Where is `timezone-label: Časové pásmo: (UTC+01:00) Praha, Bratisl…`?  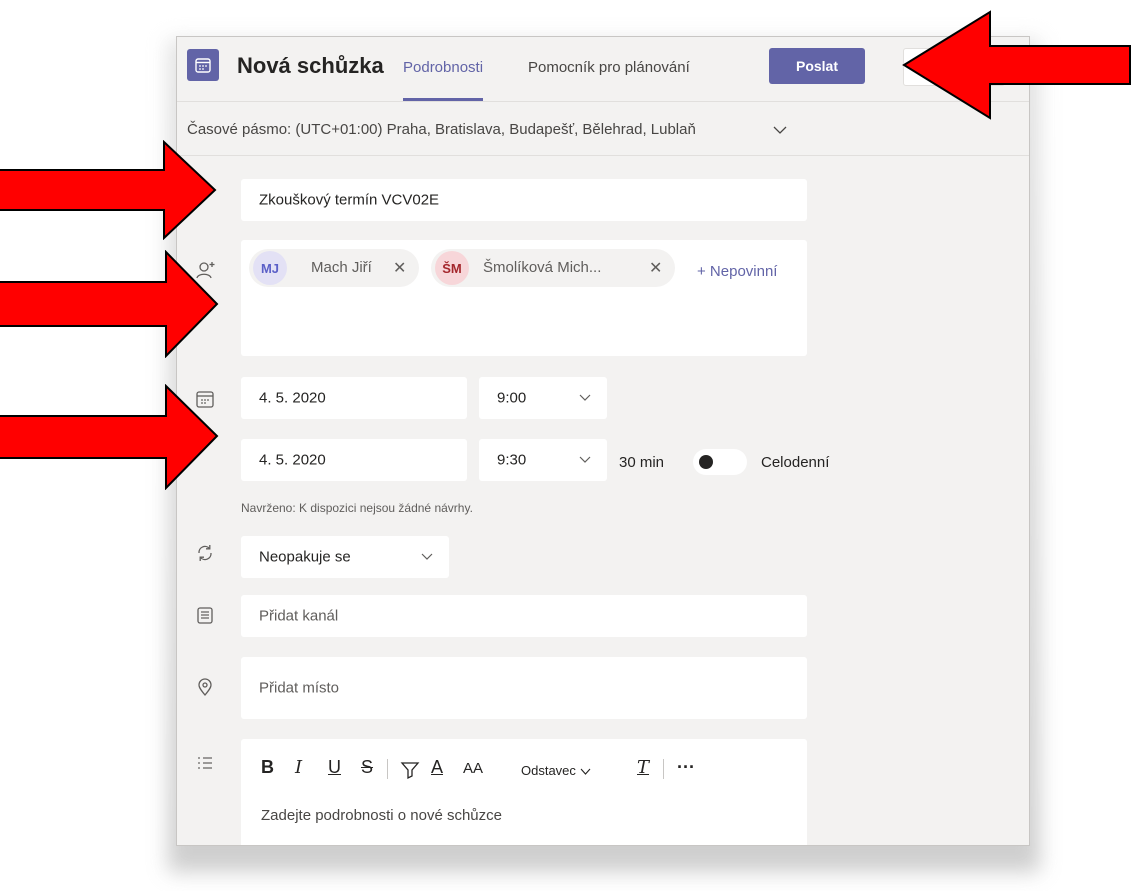
timezone-label: Časové pásmo: (UTC+01:00) Praha, Bratisl… is located at coordinates (441, 129).